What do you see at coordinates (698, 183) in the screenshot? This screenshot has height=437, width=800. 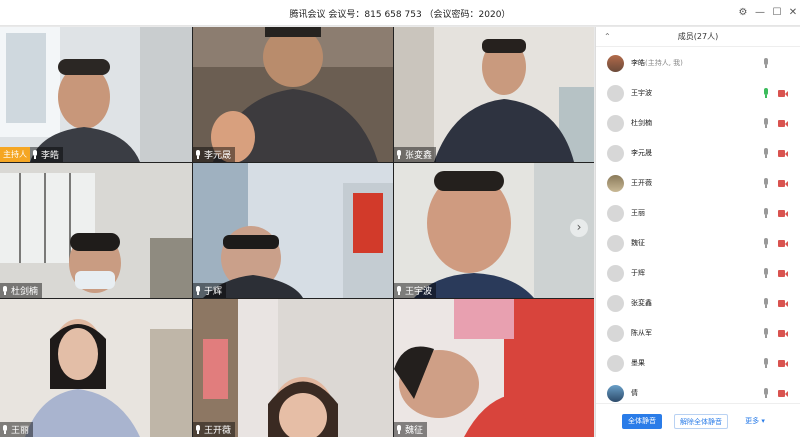 I see `participant-row: 王开薇` at bounding box center [698, 183].